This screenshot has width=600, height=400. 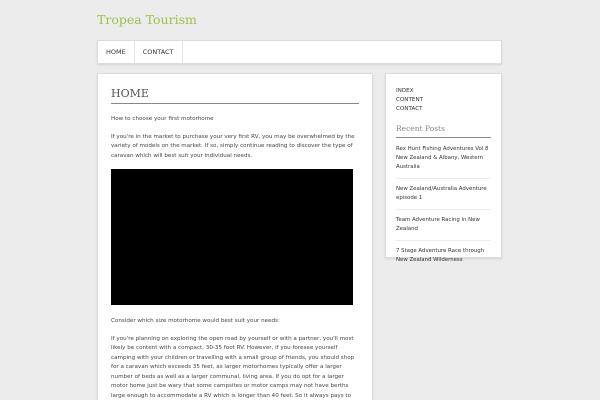 I want to click on page-title: HOME, so click(x=235, y=95).